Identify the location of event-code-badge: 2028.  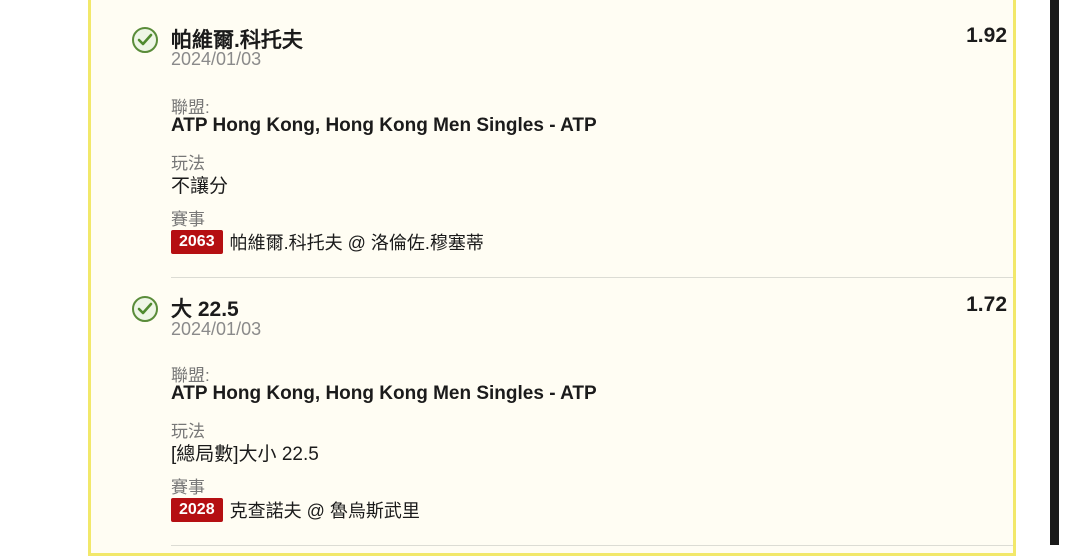
(197, 510).